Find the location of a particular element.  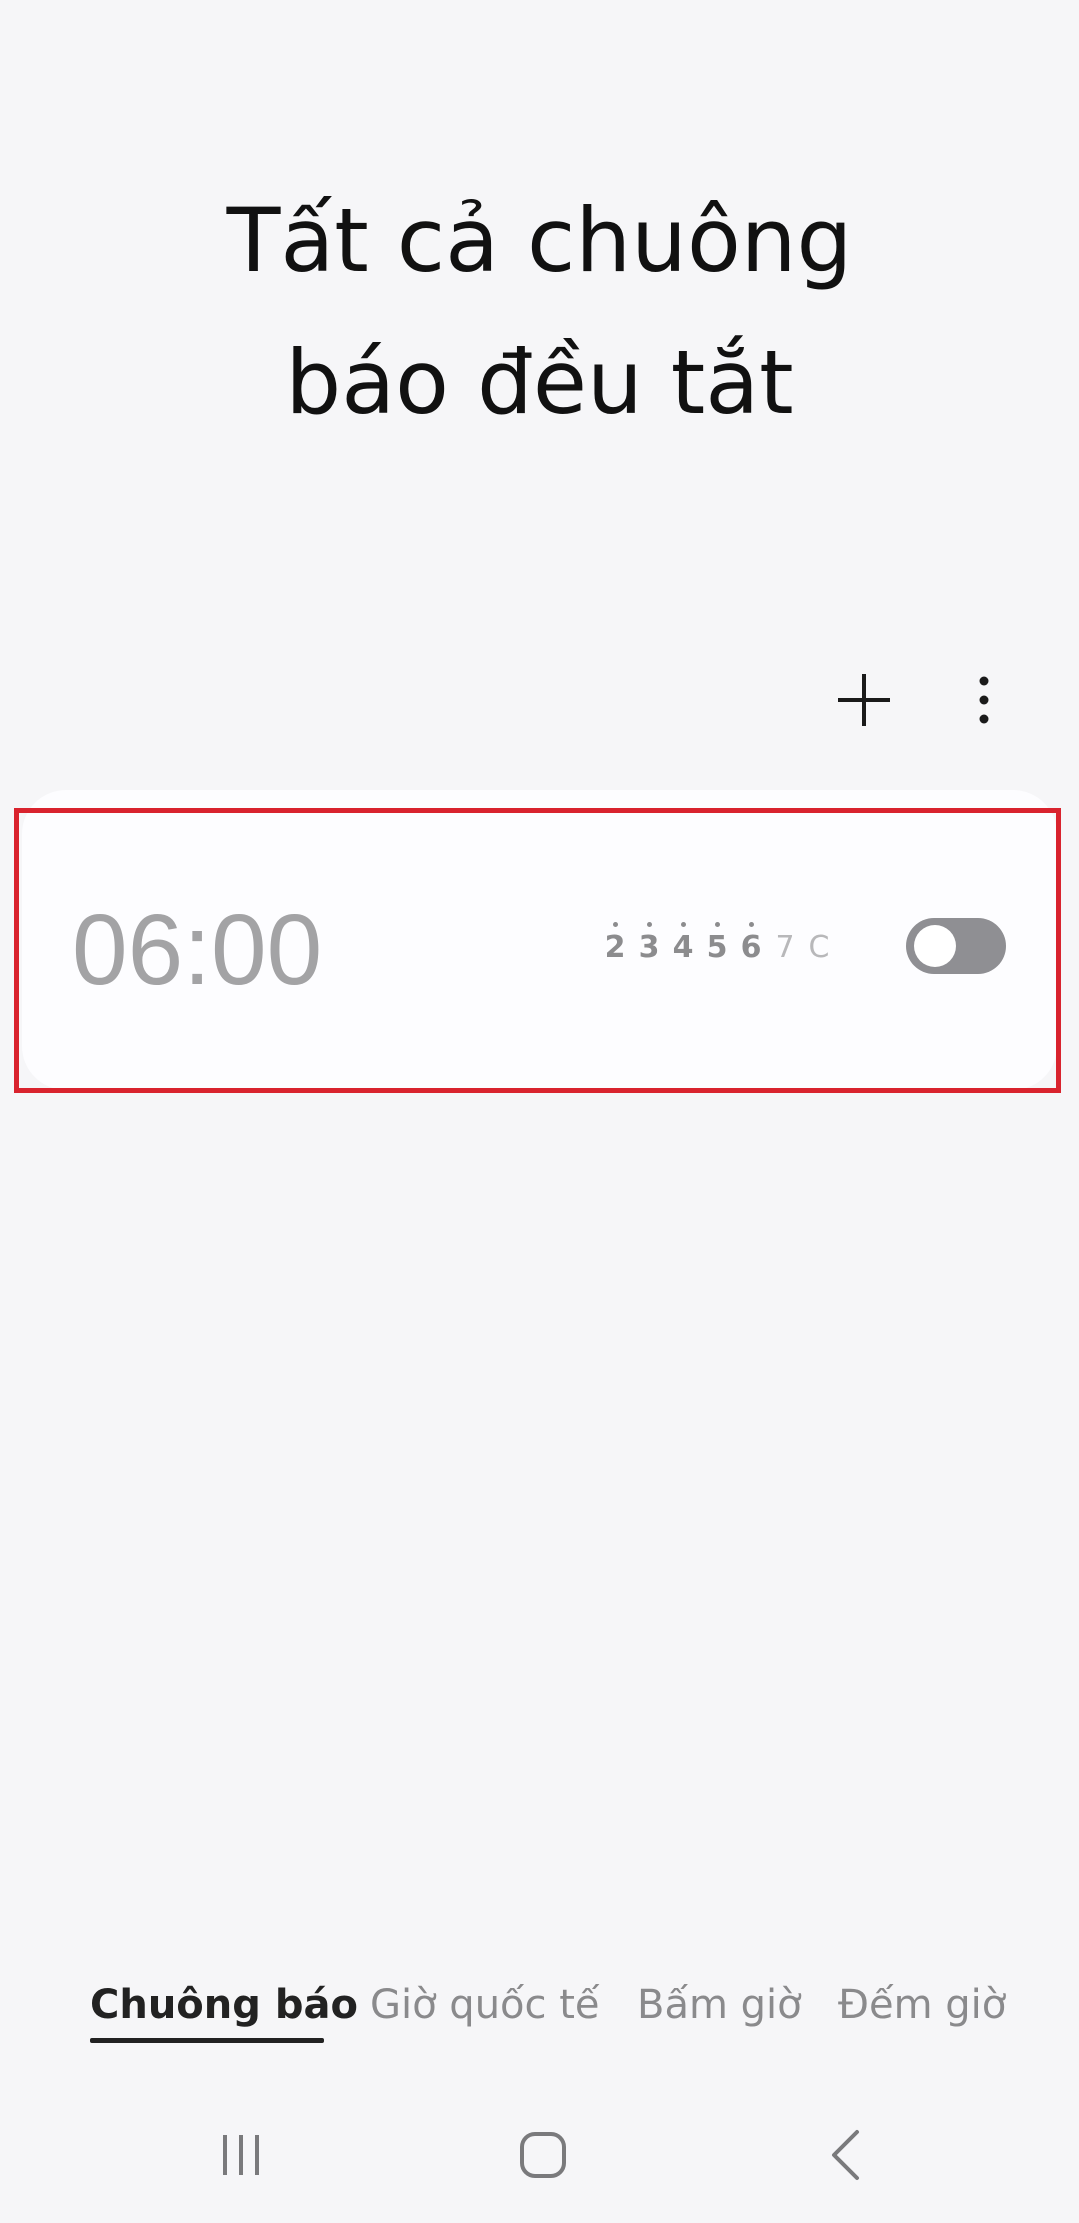

home-button is located at coordinates (543, 2155).